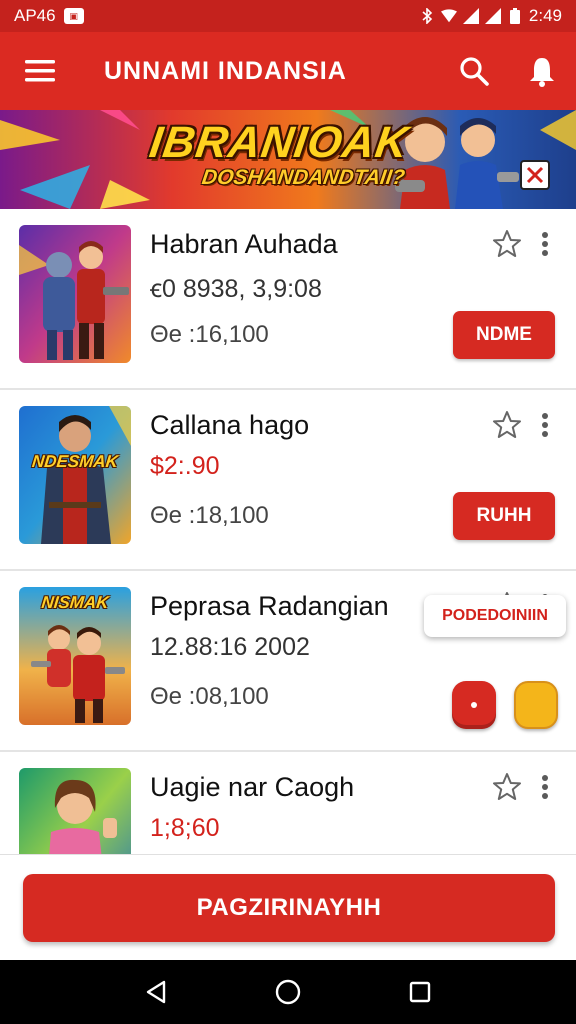 This screenshot has height=1024, width=576. I want to click on status-right: 2:49, so click(490, 16).